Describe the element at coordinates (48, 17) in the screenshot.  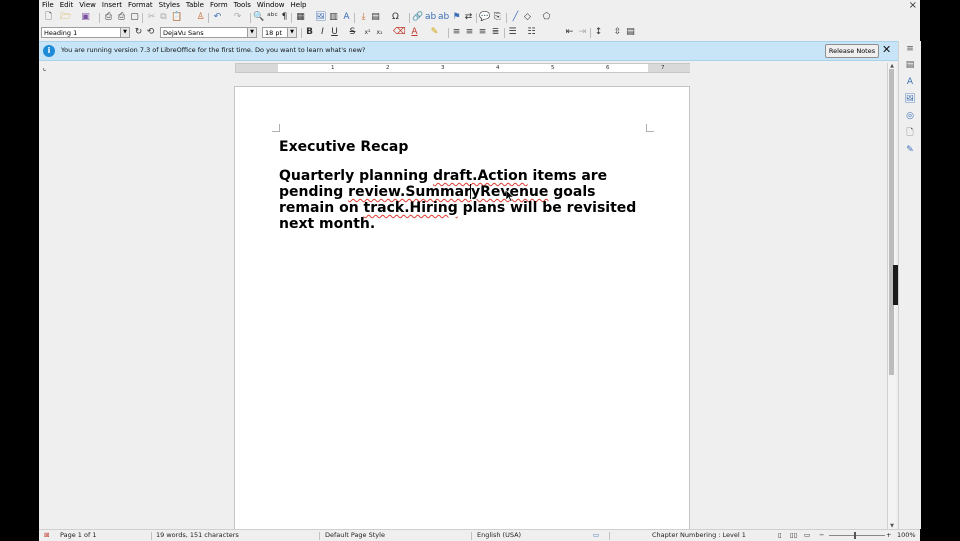
I see `new-document-icon: 🗋` at that location.